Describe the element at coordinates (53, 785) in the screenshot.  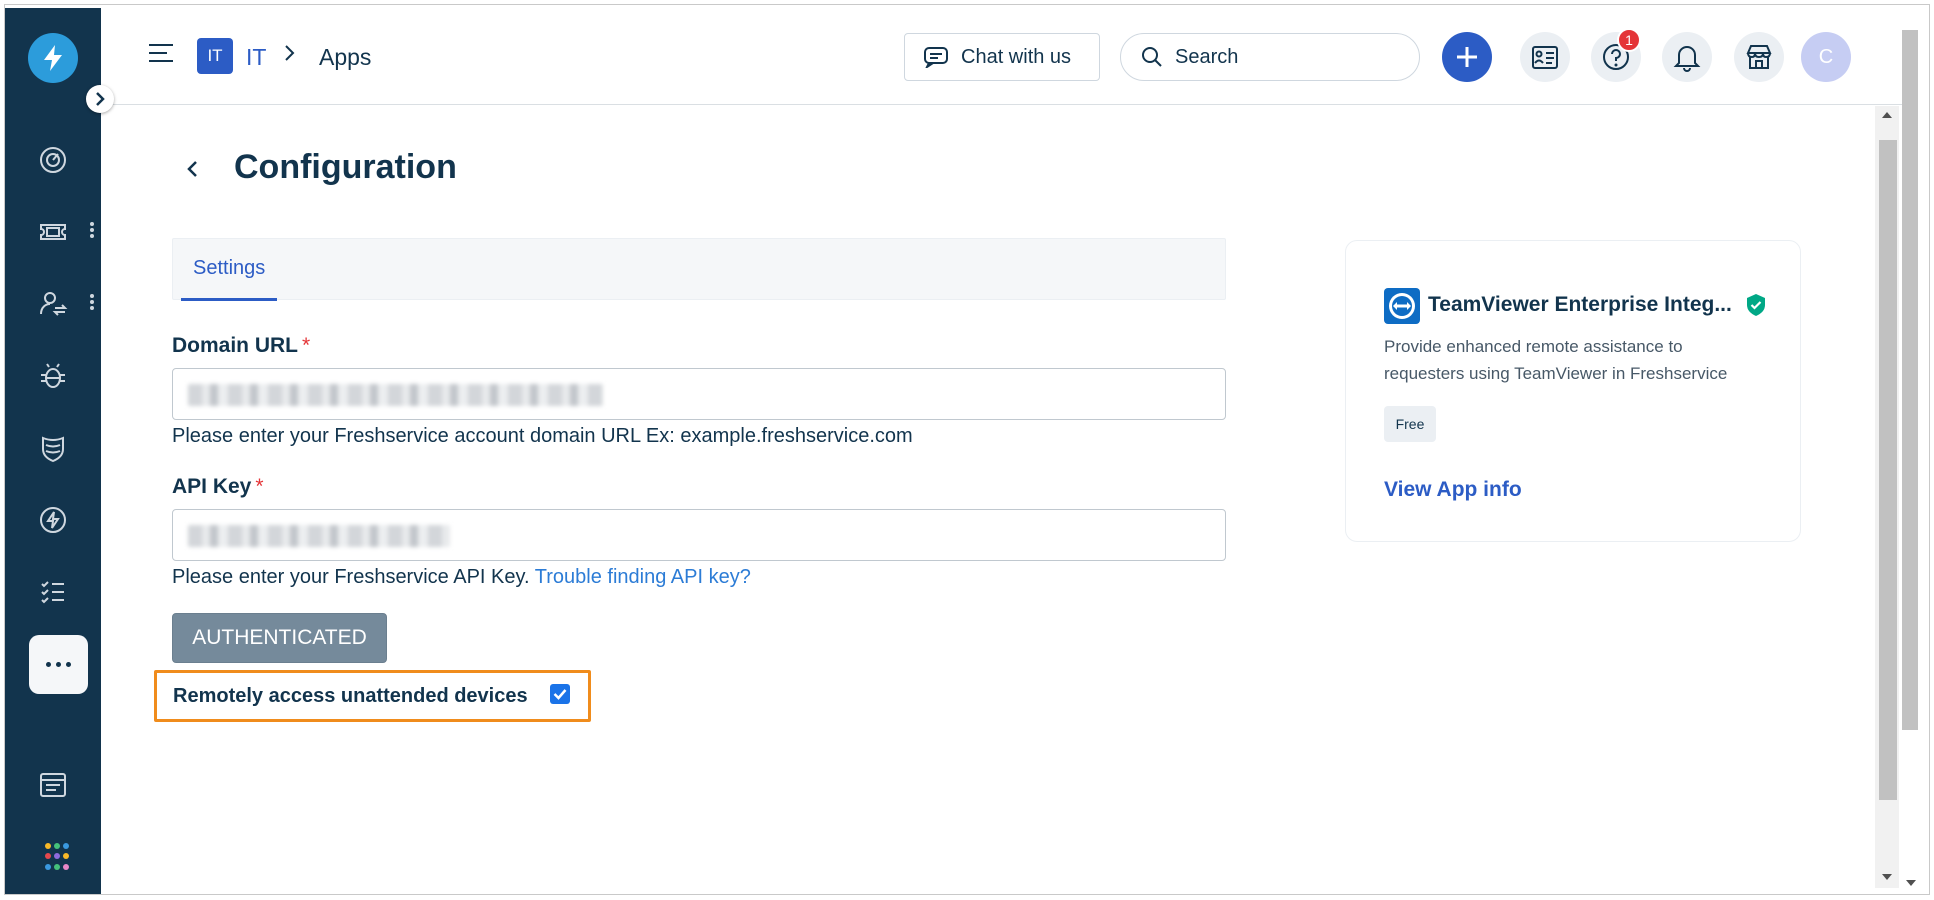
I see `news-icon` at that location.